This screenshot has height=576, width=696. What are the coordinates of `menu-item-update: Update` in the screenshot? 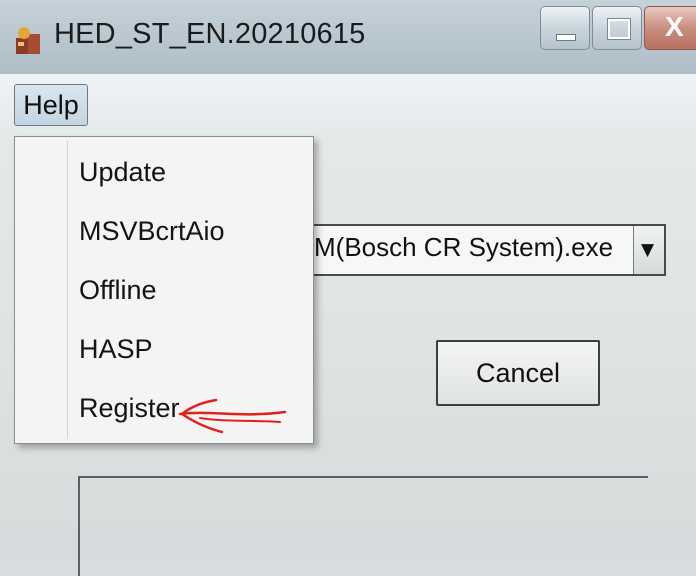 It's located at (193, 172).